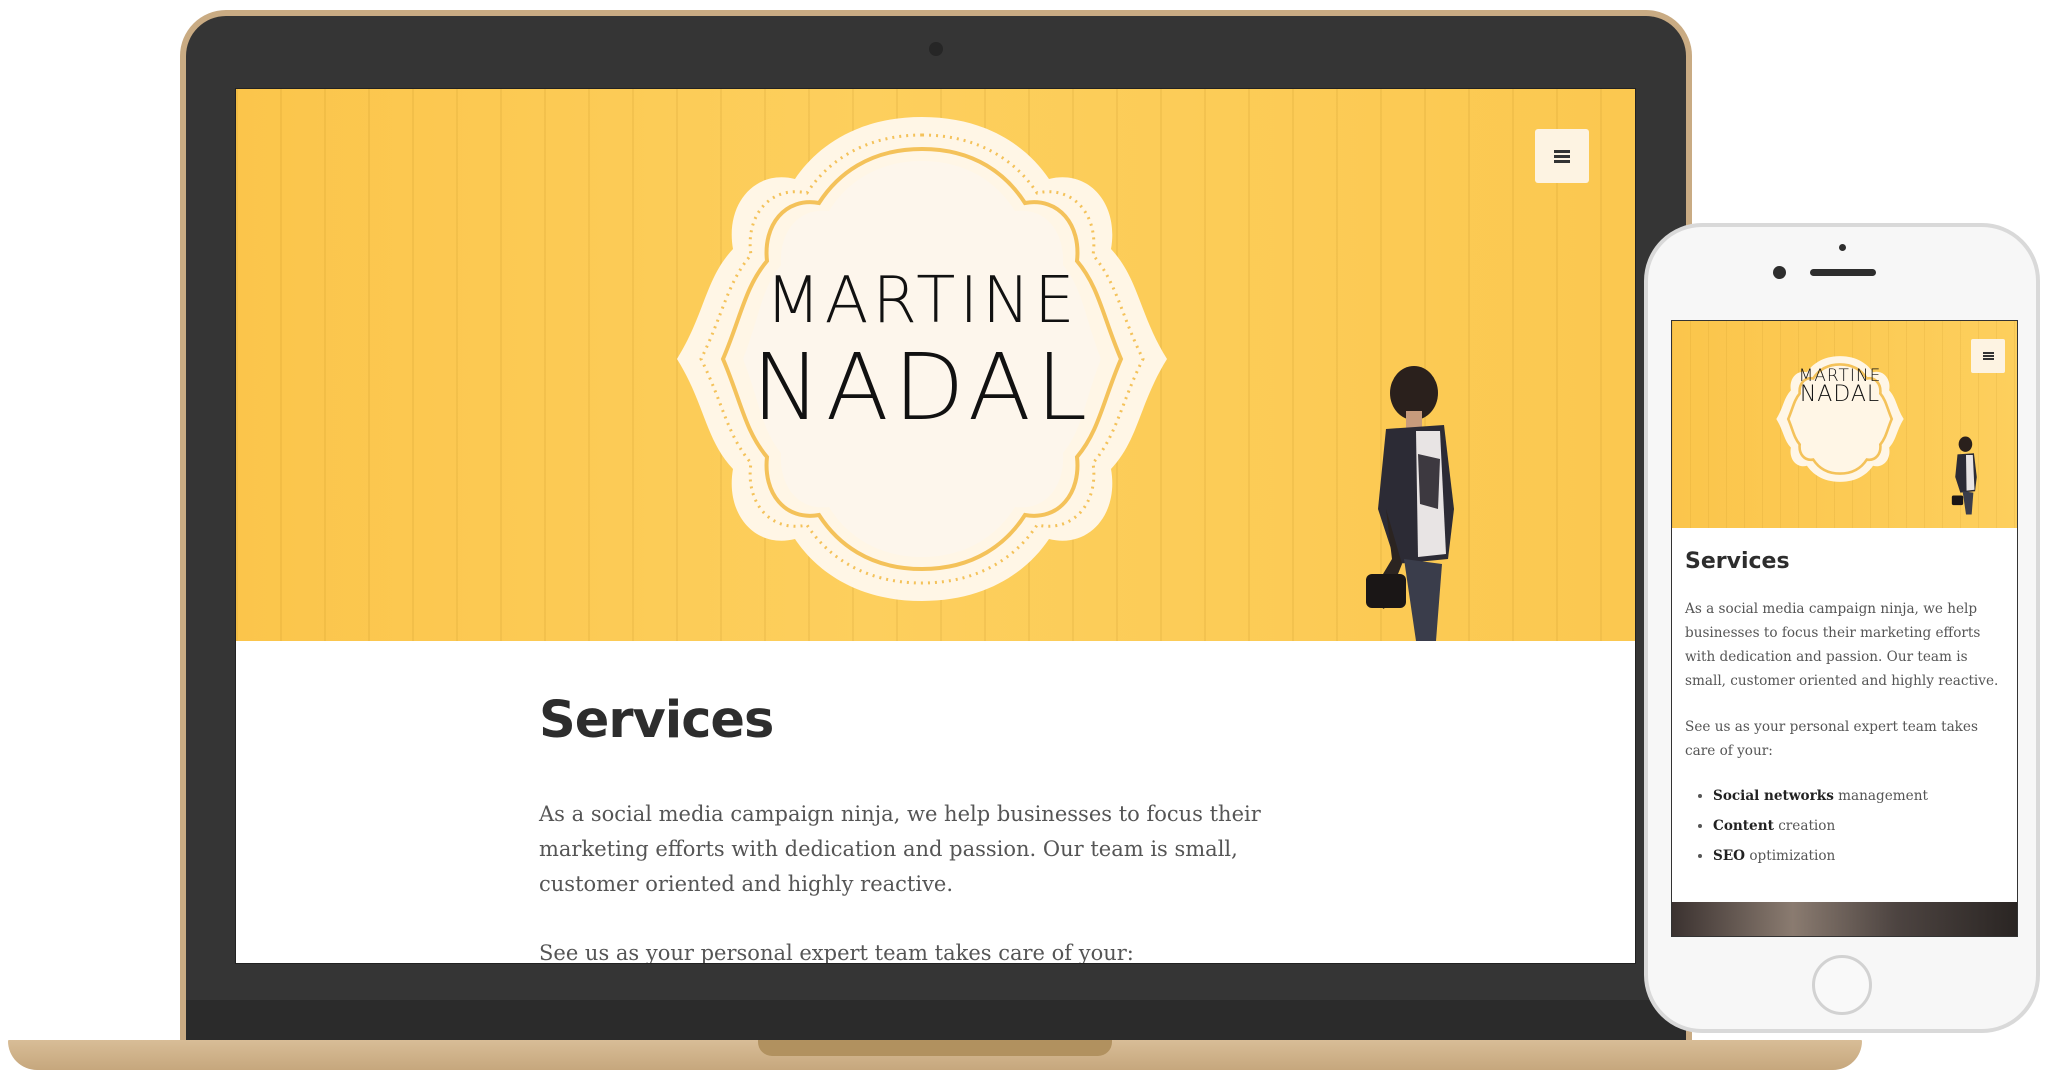 The image size is (2048, 1085). I want to click on phone-sensor, so click(1842, 247).